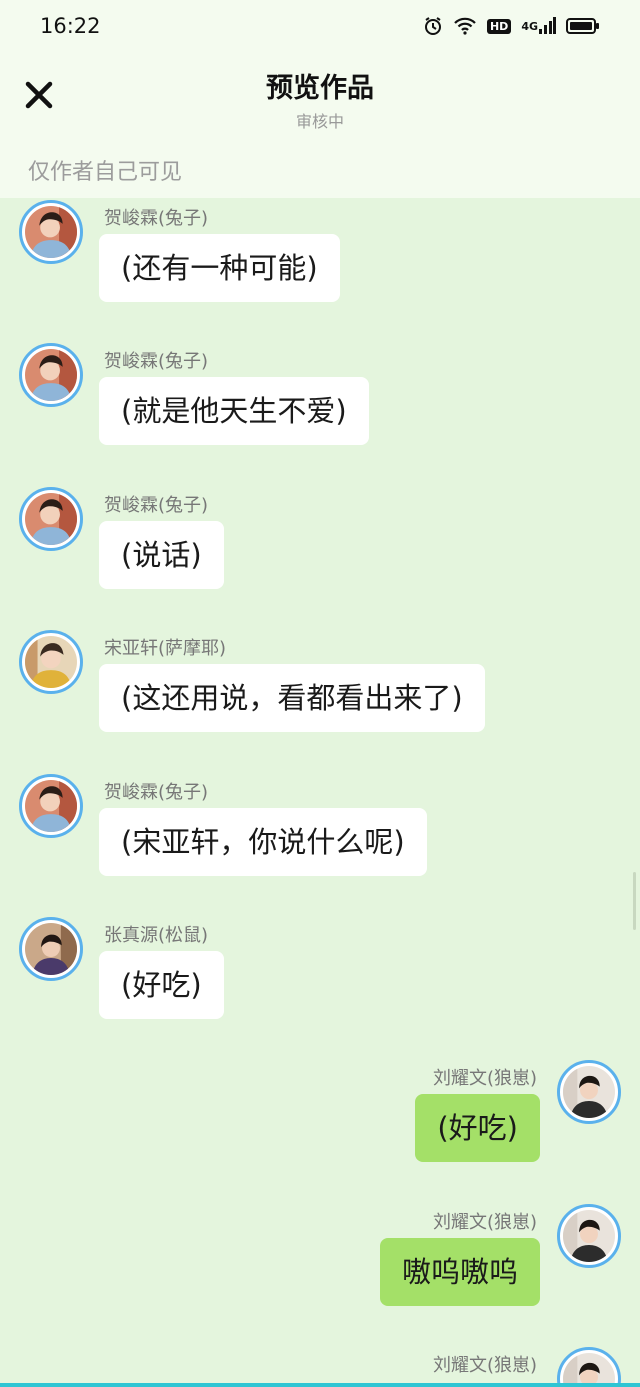 This screenshot has height=1387, width=640. What do you see at coordinates (320, 28) in the screenshot?
I see `status-bar: 16:22 HD 4G` at bounding box center [320, 28].